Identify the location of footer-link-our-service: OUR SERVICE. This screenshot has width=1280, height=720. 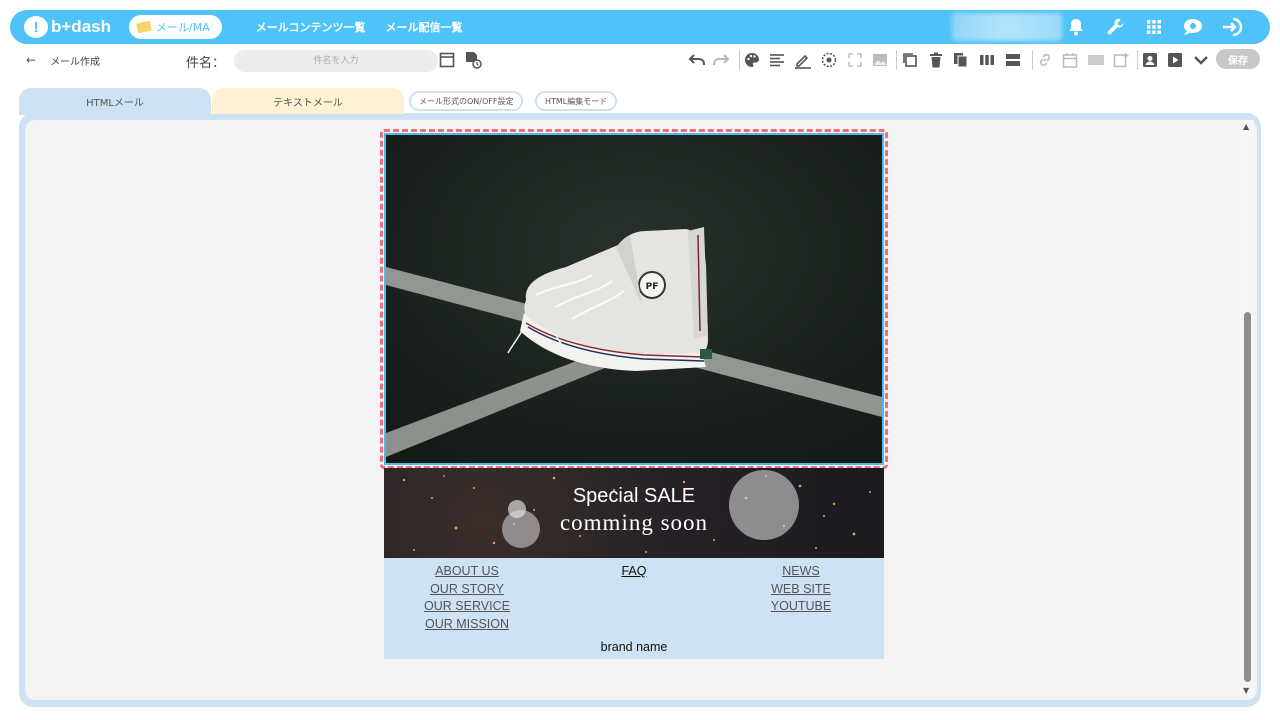
(467, 607).